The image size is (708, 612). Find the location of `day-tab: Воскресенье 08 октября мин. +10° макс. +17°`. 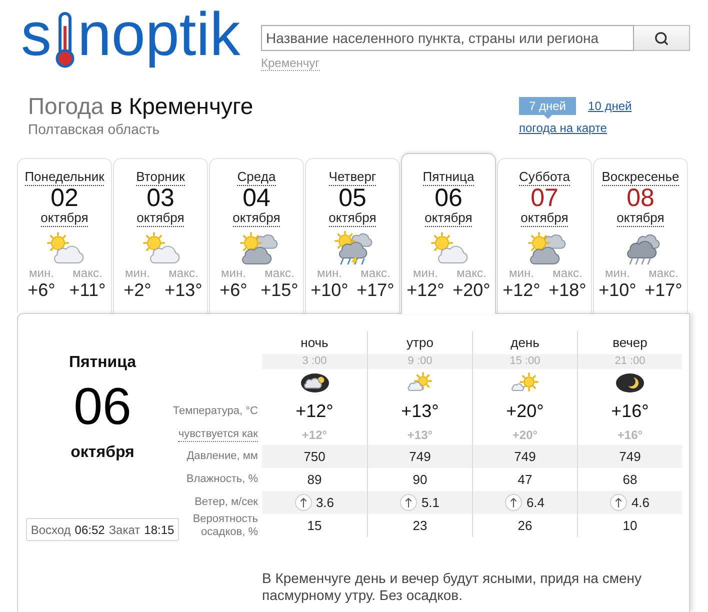

day-tab: Воскресенье 08 октября мин. +10° макс. +17° is located at coordinates (640, 235).